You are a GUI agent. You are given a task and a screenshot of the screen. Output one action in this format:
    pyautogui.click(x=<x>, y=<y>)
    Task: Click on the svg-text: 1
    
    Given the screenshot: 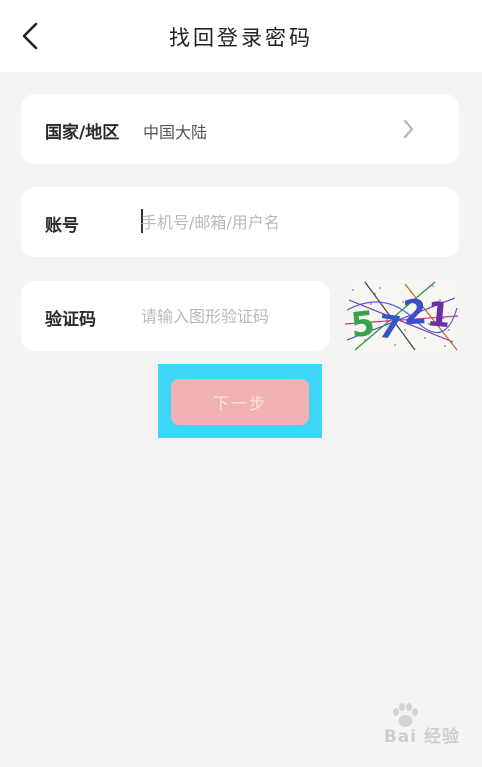 What is the action you would take?
    pyautogui.click(x=438, y=315)
    